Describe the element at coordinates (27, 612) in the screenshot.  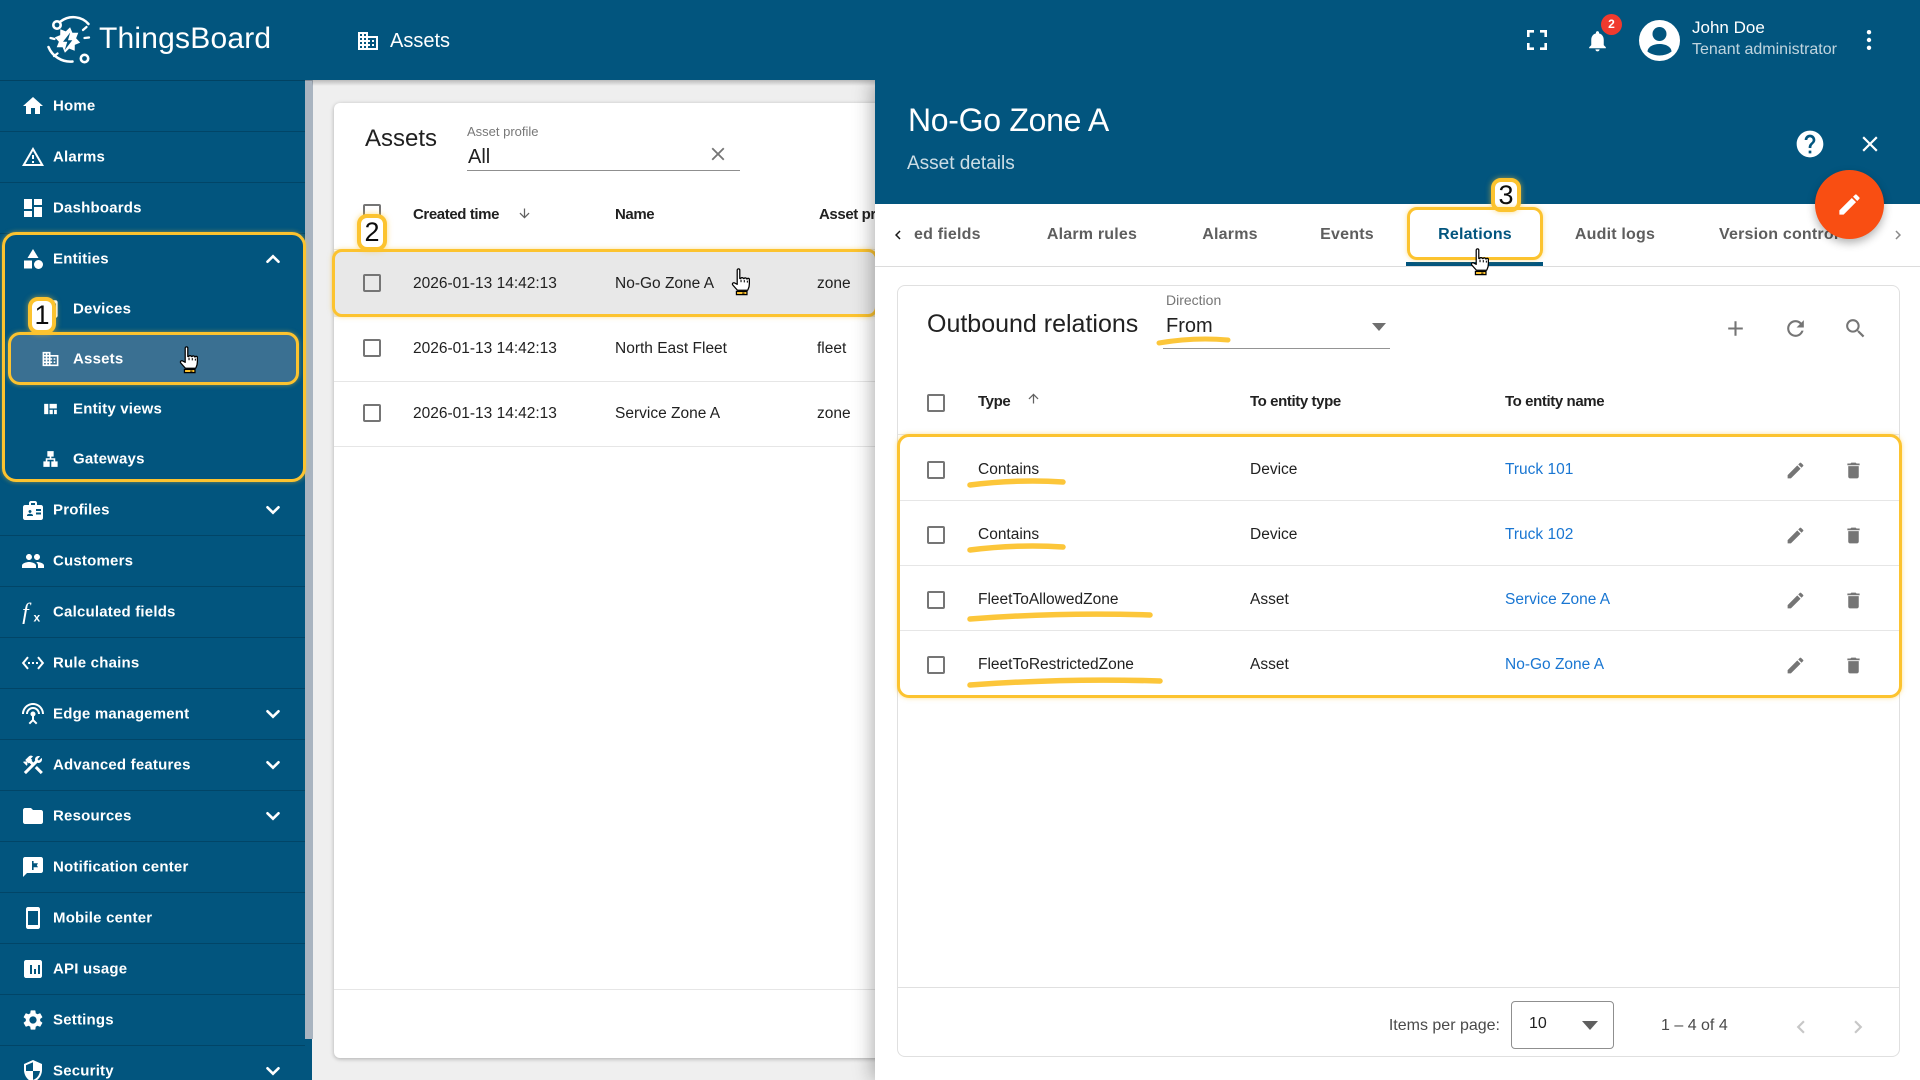
I see `svg-text: f` at that location.